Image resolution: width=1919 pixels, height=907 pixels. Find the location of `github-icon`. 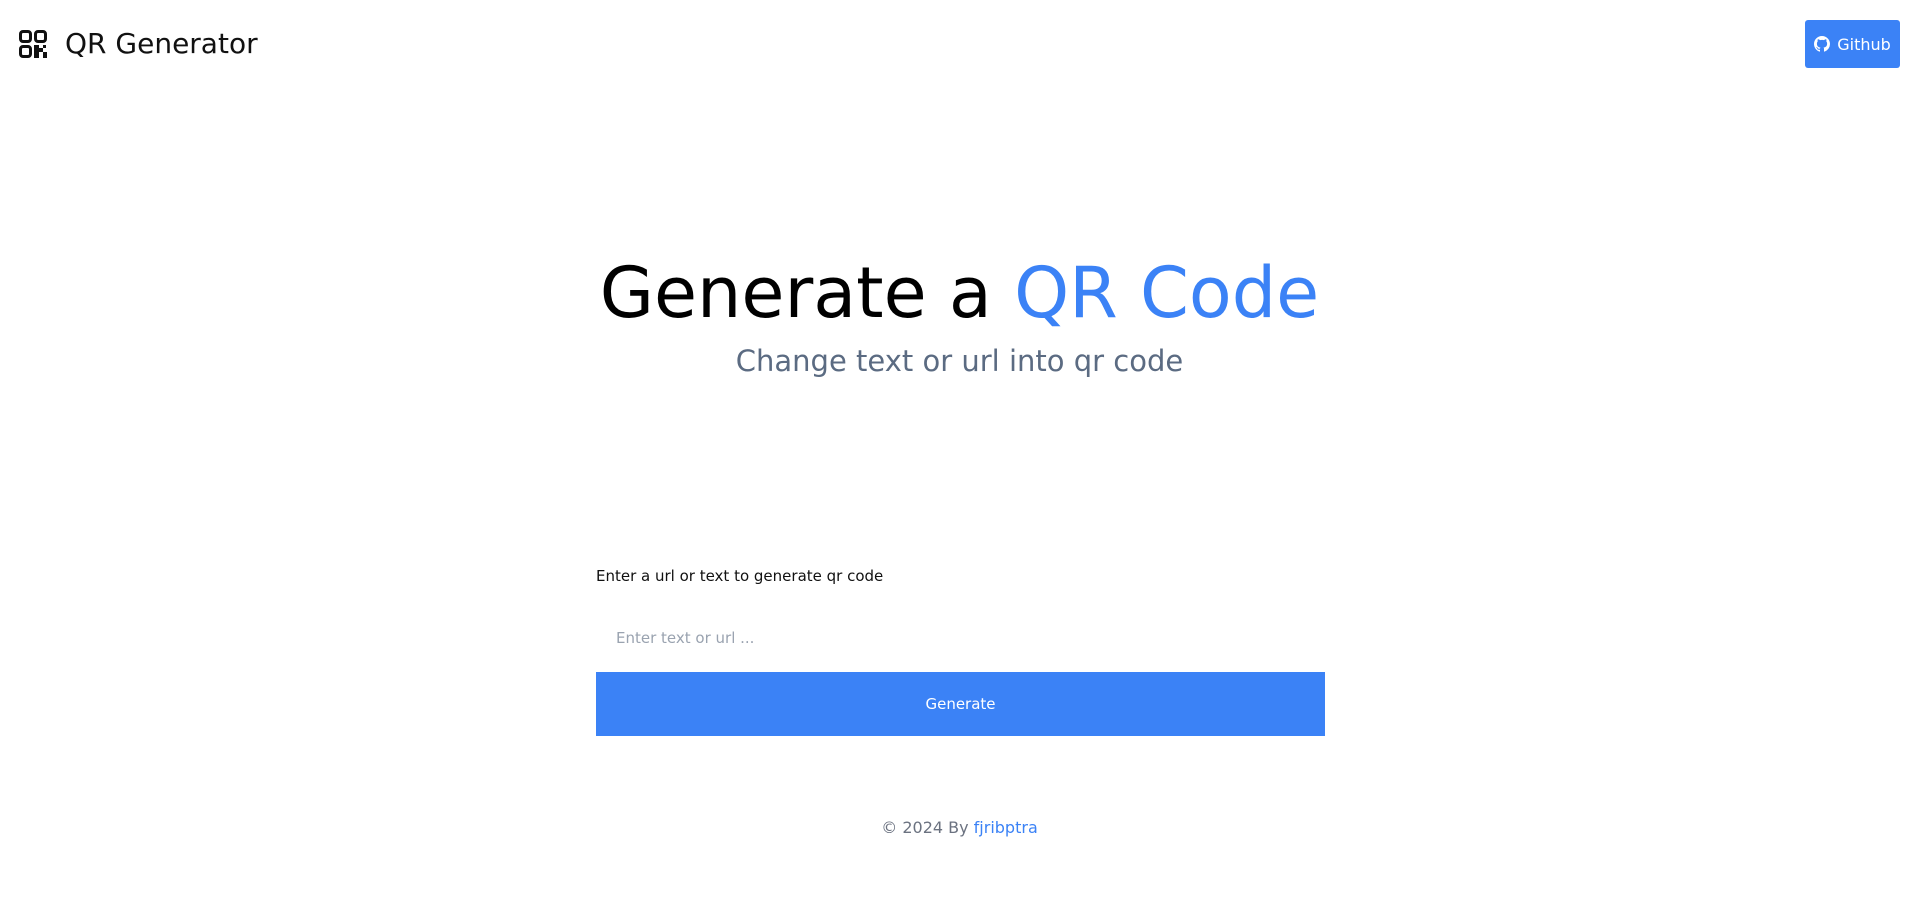

github-icon is located at coordinates (1822, 44).